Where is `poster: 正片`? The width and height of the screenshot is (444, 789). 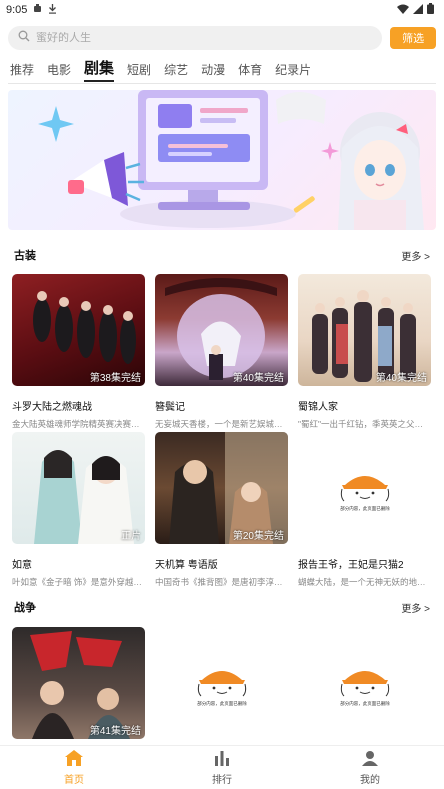
poster: 正片 is located at coordinates (78, 488).